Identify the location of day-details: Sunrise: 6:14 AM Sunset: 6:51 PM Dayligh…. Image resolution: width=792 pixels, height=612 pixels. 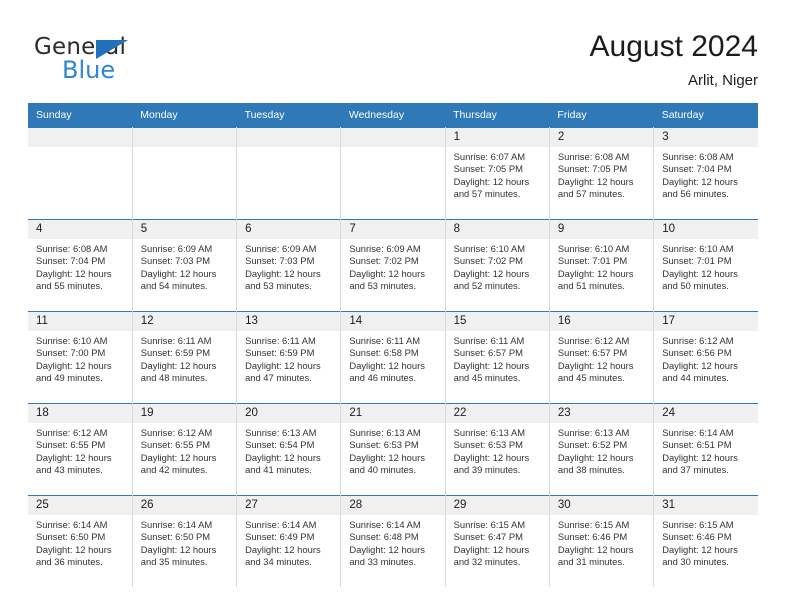
(706, 449).